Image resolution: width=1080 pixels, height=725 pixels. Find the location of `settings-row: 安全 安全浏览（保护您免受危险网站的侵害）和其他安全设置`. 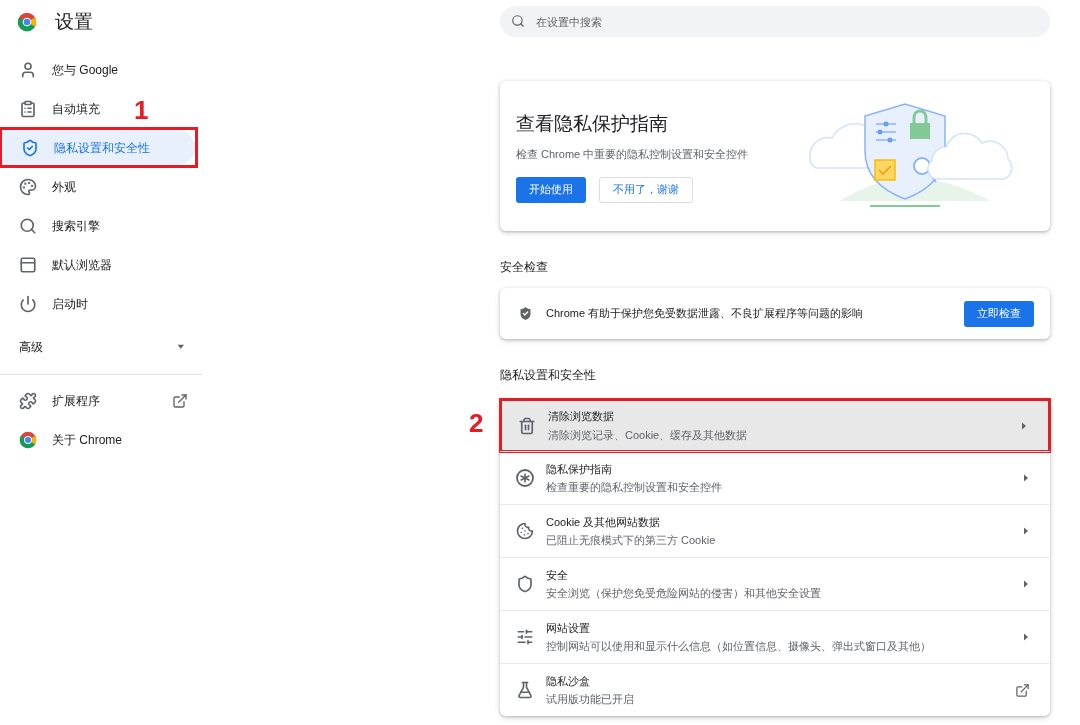

settings-row: 安全 安全浏览（保护您免受危险网站的侵害）和其他安全设置 is located at coordinates (775, 584).